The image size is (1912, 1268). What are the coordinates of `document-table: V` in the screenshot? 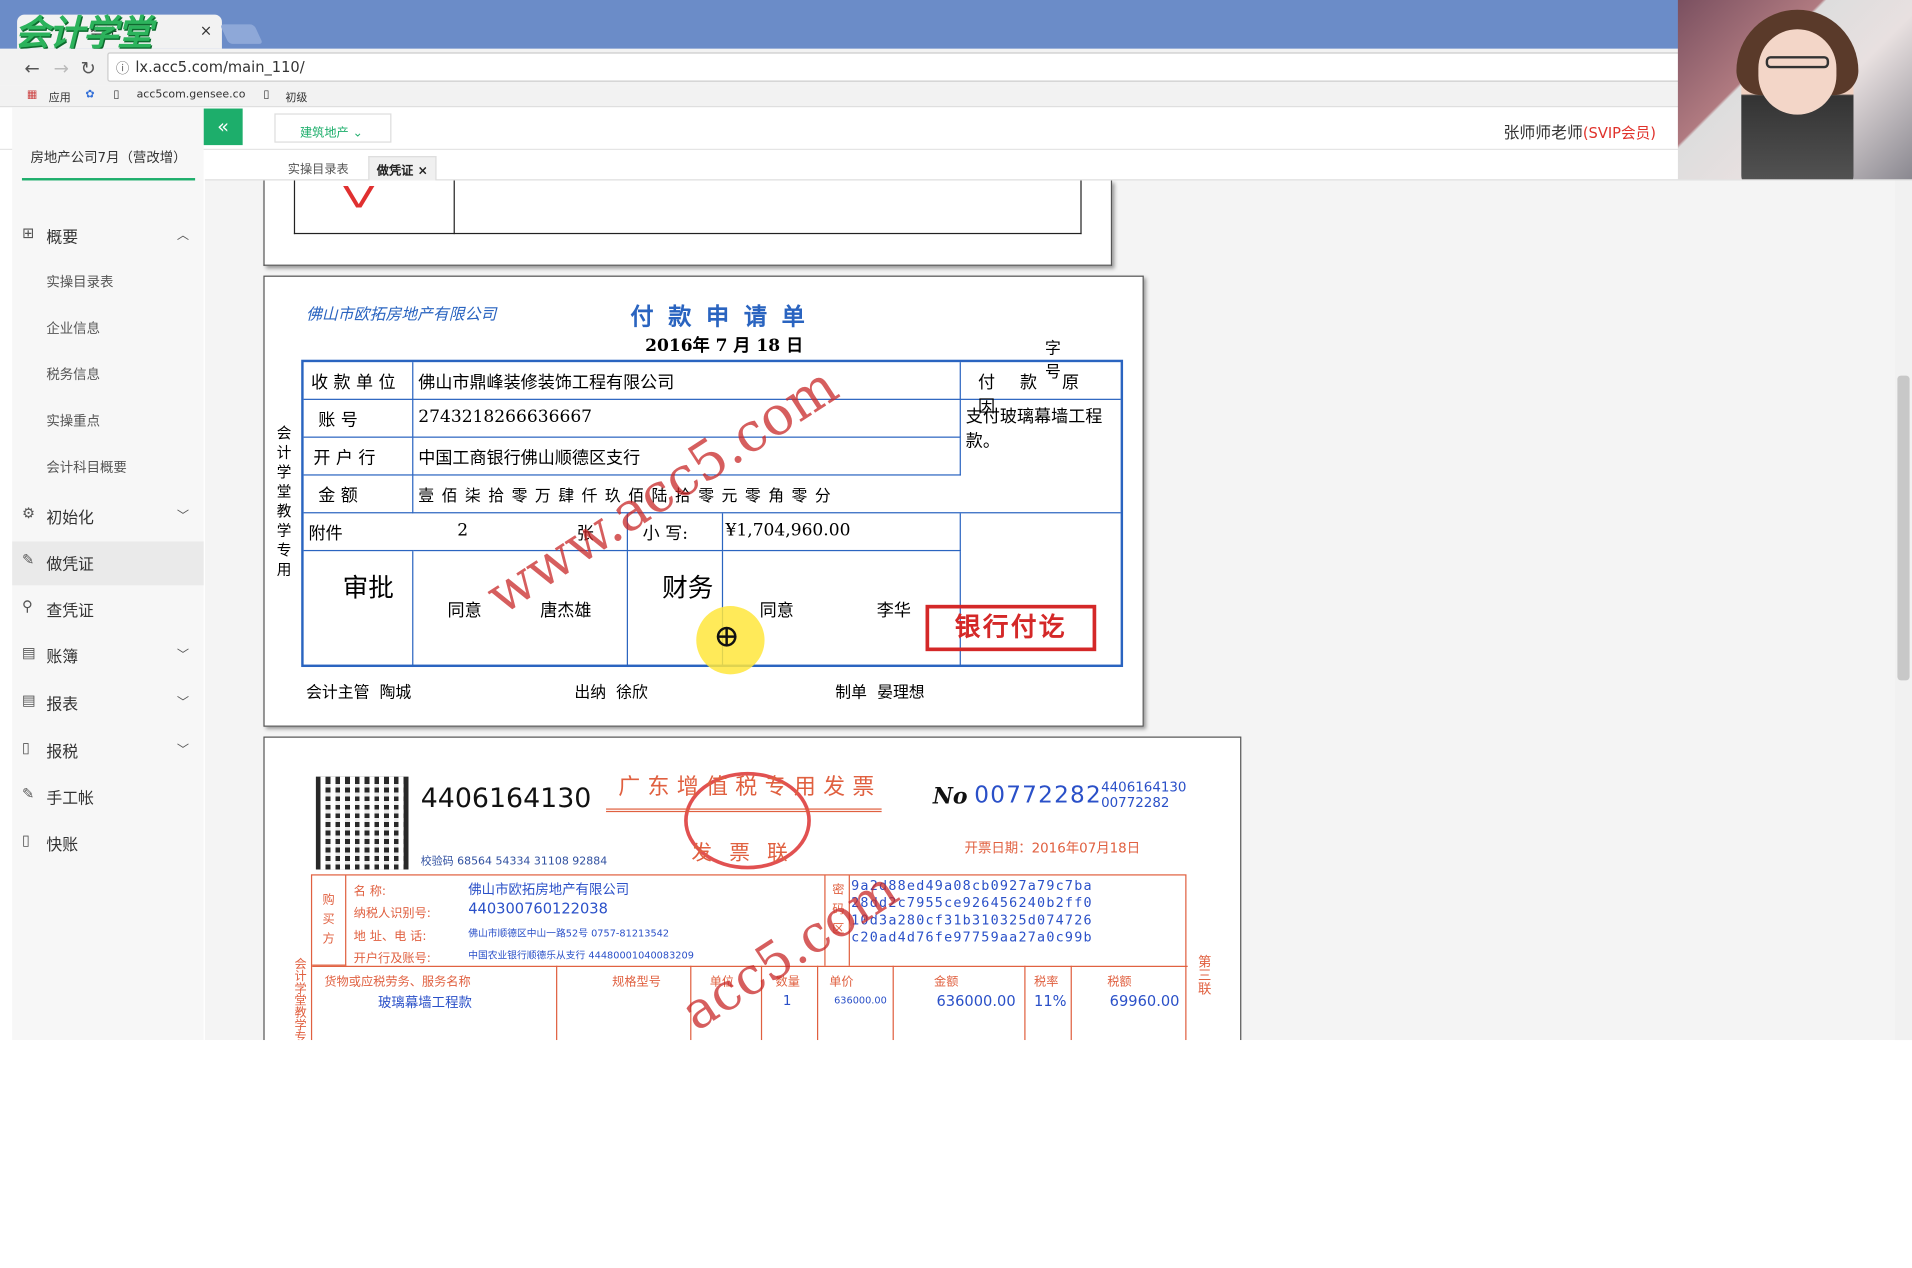 It's located at (687, 207).